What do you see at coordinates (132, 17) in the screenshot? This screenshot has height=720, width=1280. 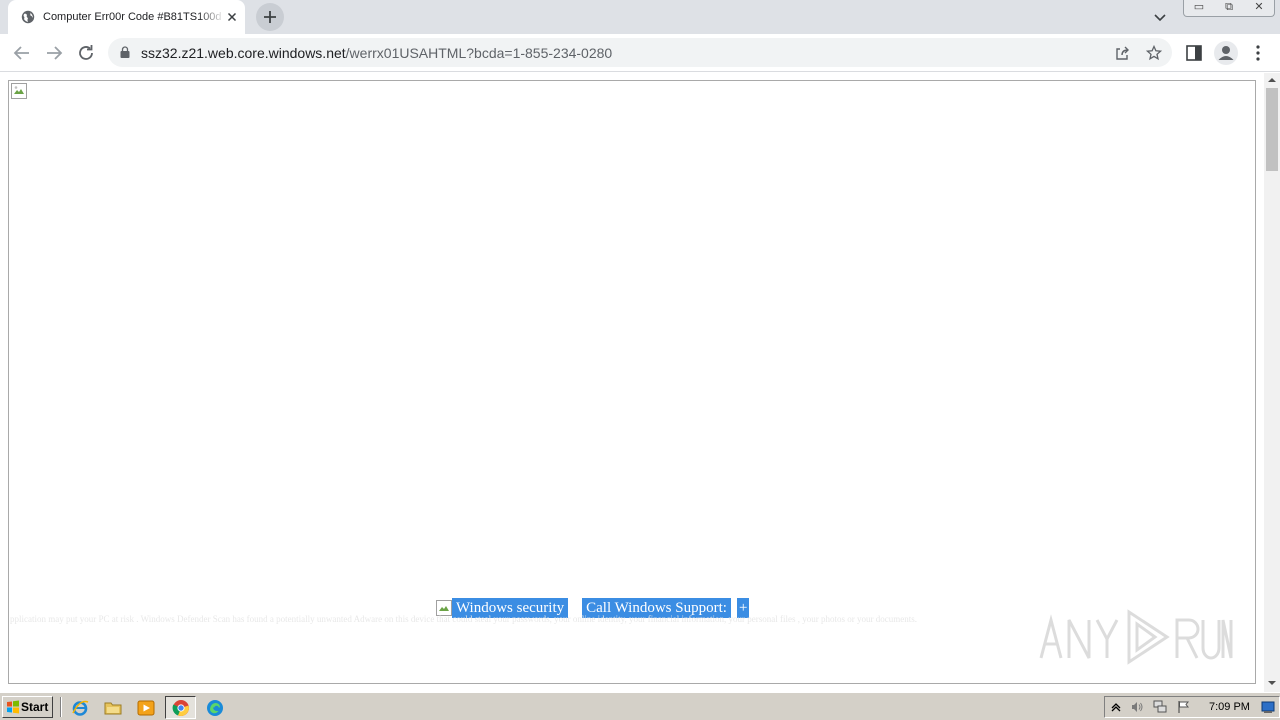 I see `tab-title: Computer Err00r Code #B81TS100d` at bounding box center [132, 17].